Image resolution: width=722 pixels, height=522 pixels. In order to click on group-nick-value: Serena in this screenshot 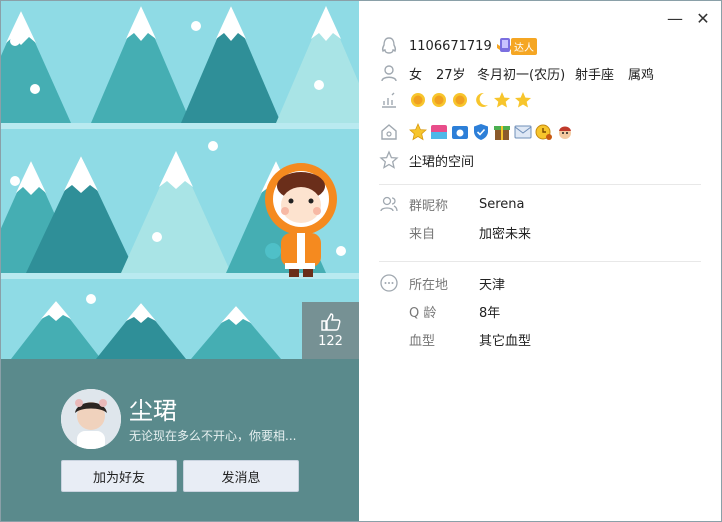, I will do `click(502, 204)`.